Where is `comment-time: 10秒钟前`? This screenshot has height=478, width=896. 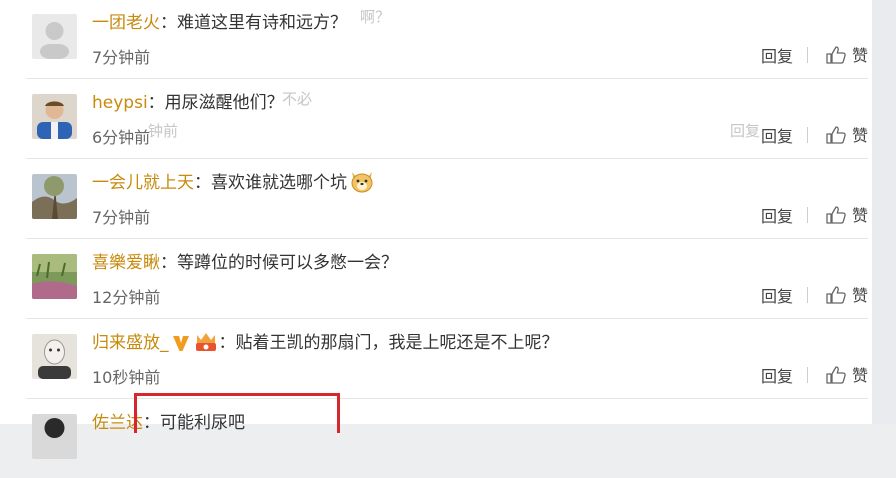
comment-time: 10秒钟前 is located at coordinates (126, 377).